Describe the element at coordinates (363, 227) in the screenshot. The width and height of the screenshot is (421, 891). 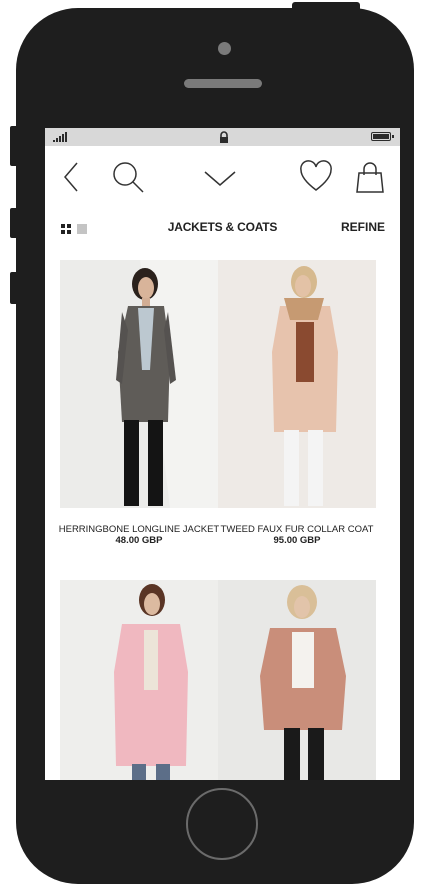
I see `refine-button: REFINE` at that location.